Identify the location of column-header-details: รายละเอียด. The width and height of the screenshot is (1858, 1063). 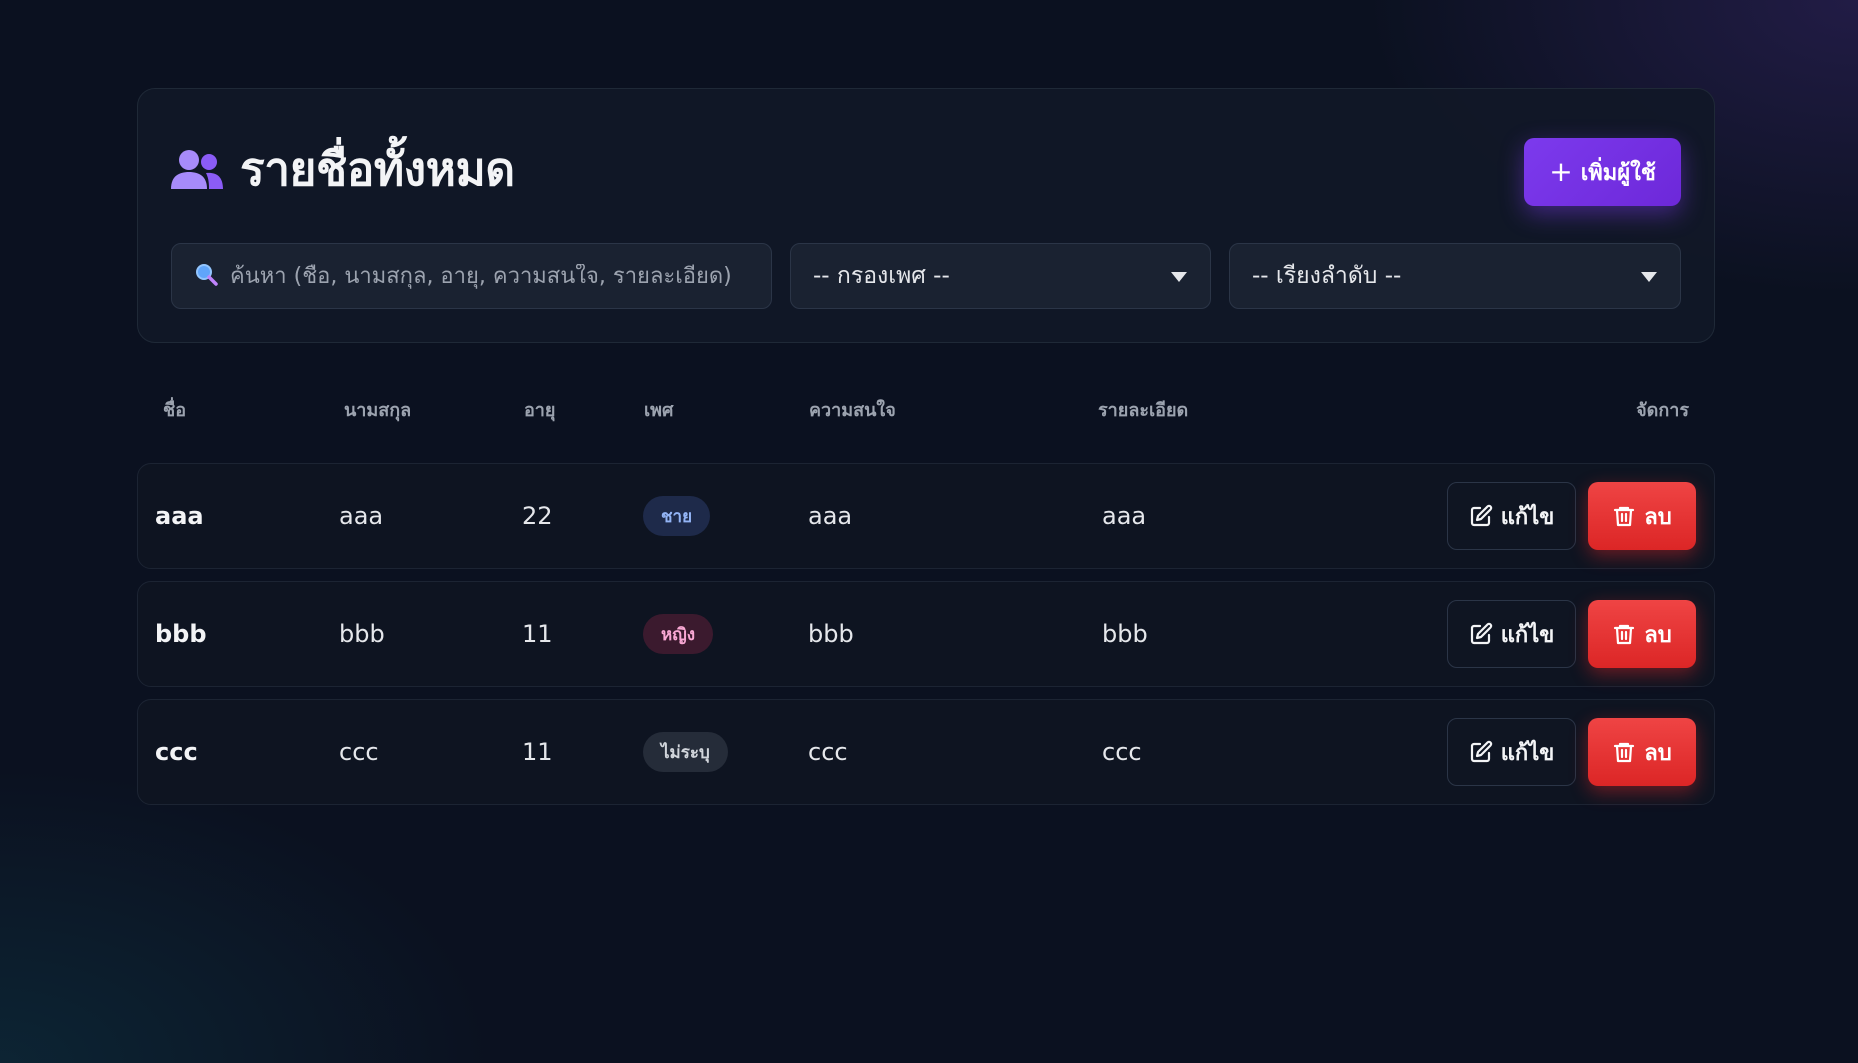
(1143, 410).